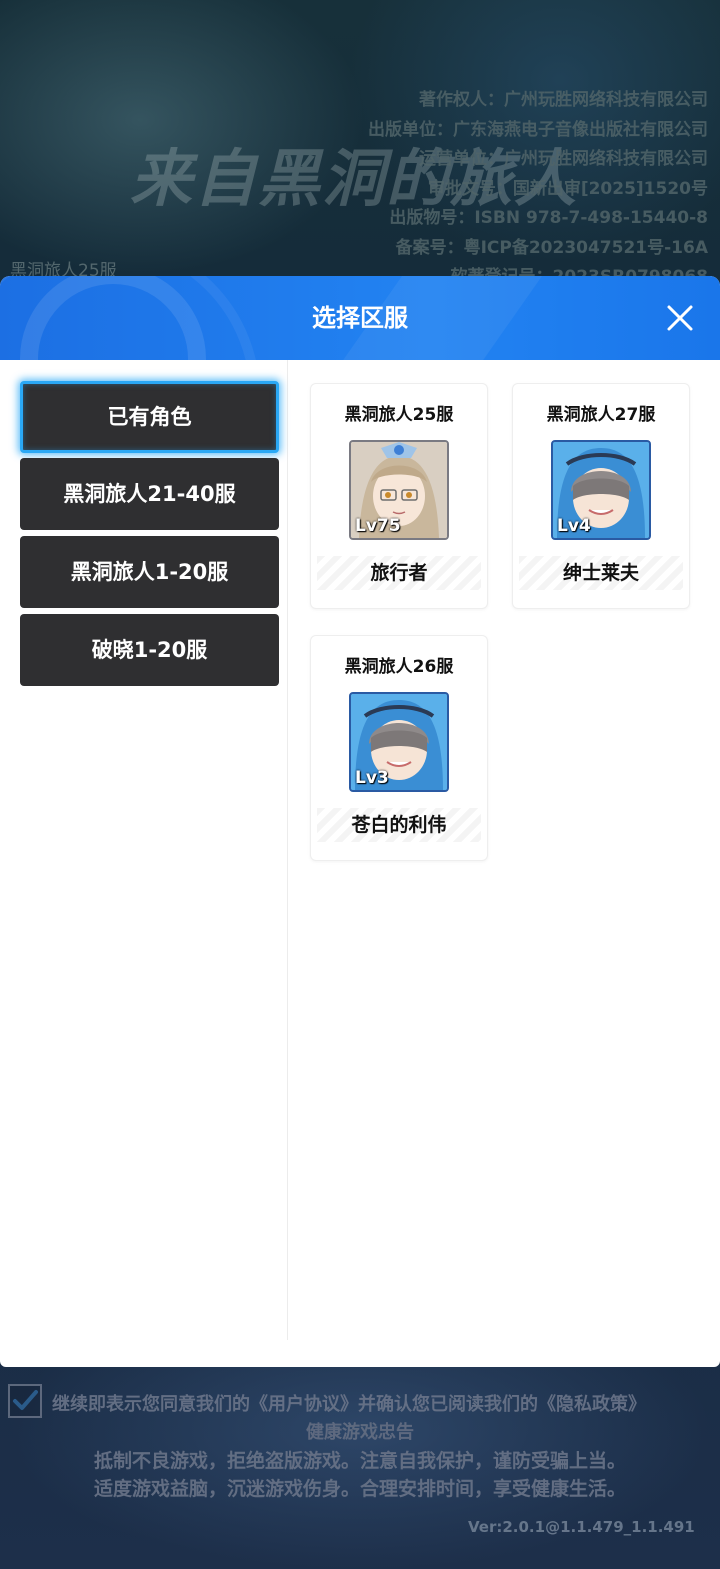 The width and height of the screenshot is (720, 1569). I want to click on tab-dawn-1-20: 破晓1-20服, so click(149, 650).